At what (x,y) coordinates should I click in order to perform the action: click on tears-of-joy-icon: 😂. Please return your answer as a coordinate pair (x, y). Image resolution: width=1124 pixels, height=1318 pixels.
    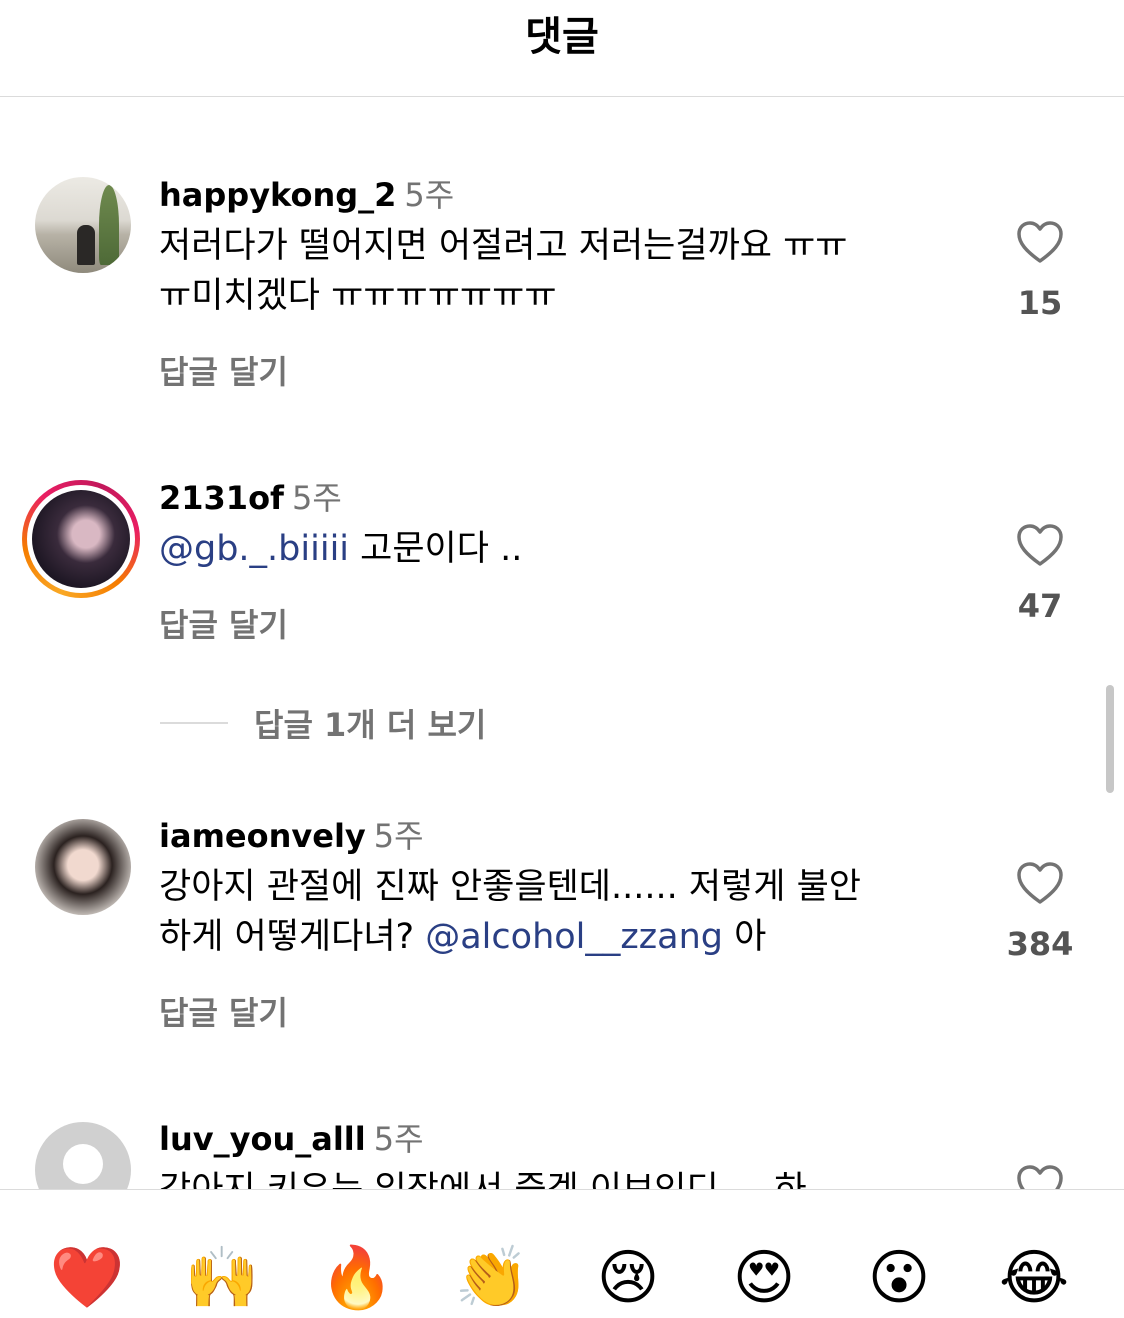
    Looking at the image, I should click on (1034, 1278).